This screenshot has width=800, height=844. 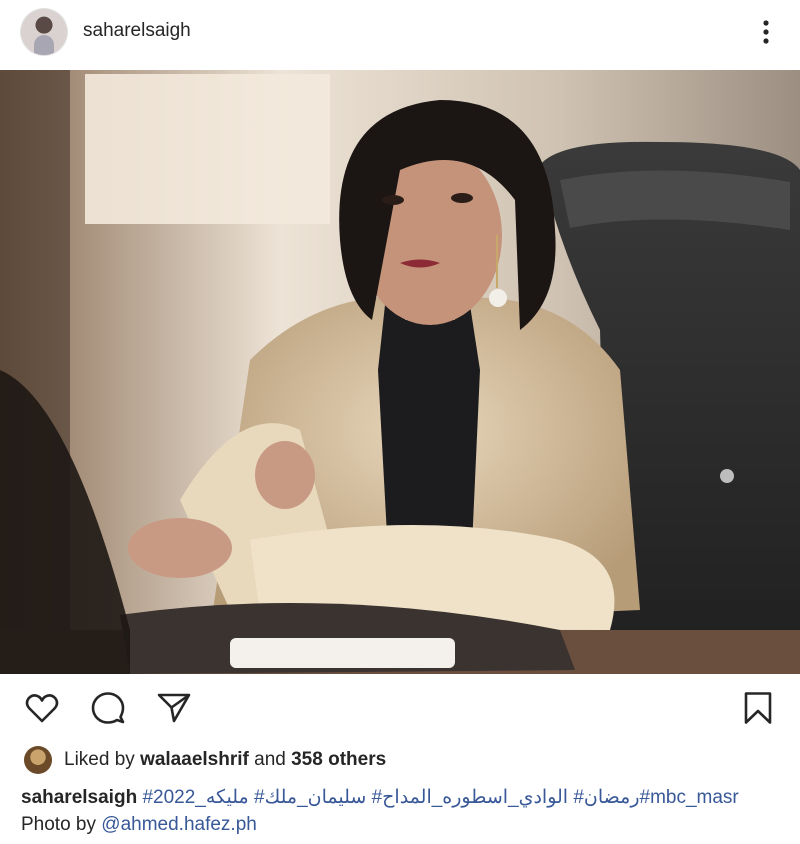 I want to click on send-icon, so click(x=174, y=708).